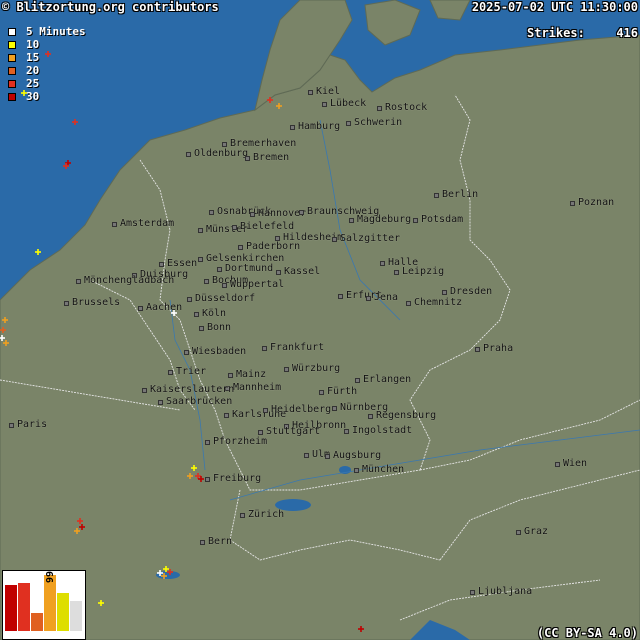 This screenshot has width=640, height=640. What do you see at coordinates (587, 633) in the screenshot?
I see `license-text: (CC BY-SA 4.0)` at bounding box center [587, 633].